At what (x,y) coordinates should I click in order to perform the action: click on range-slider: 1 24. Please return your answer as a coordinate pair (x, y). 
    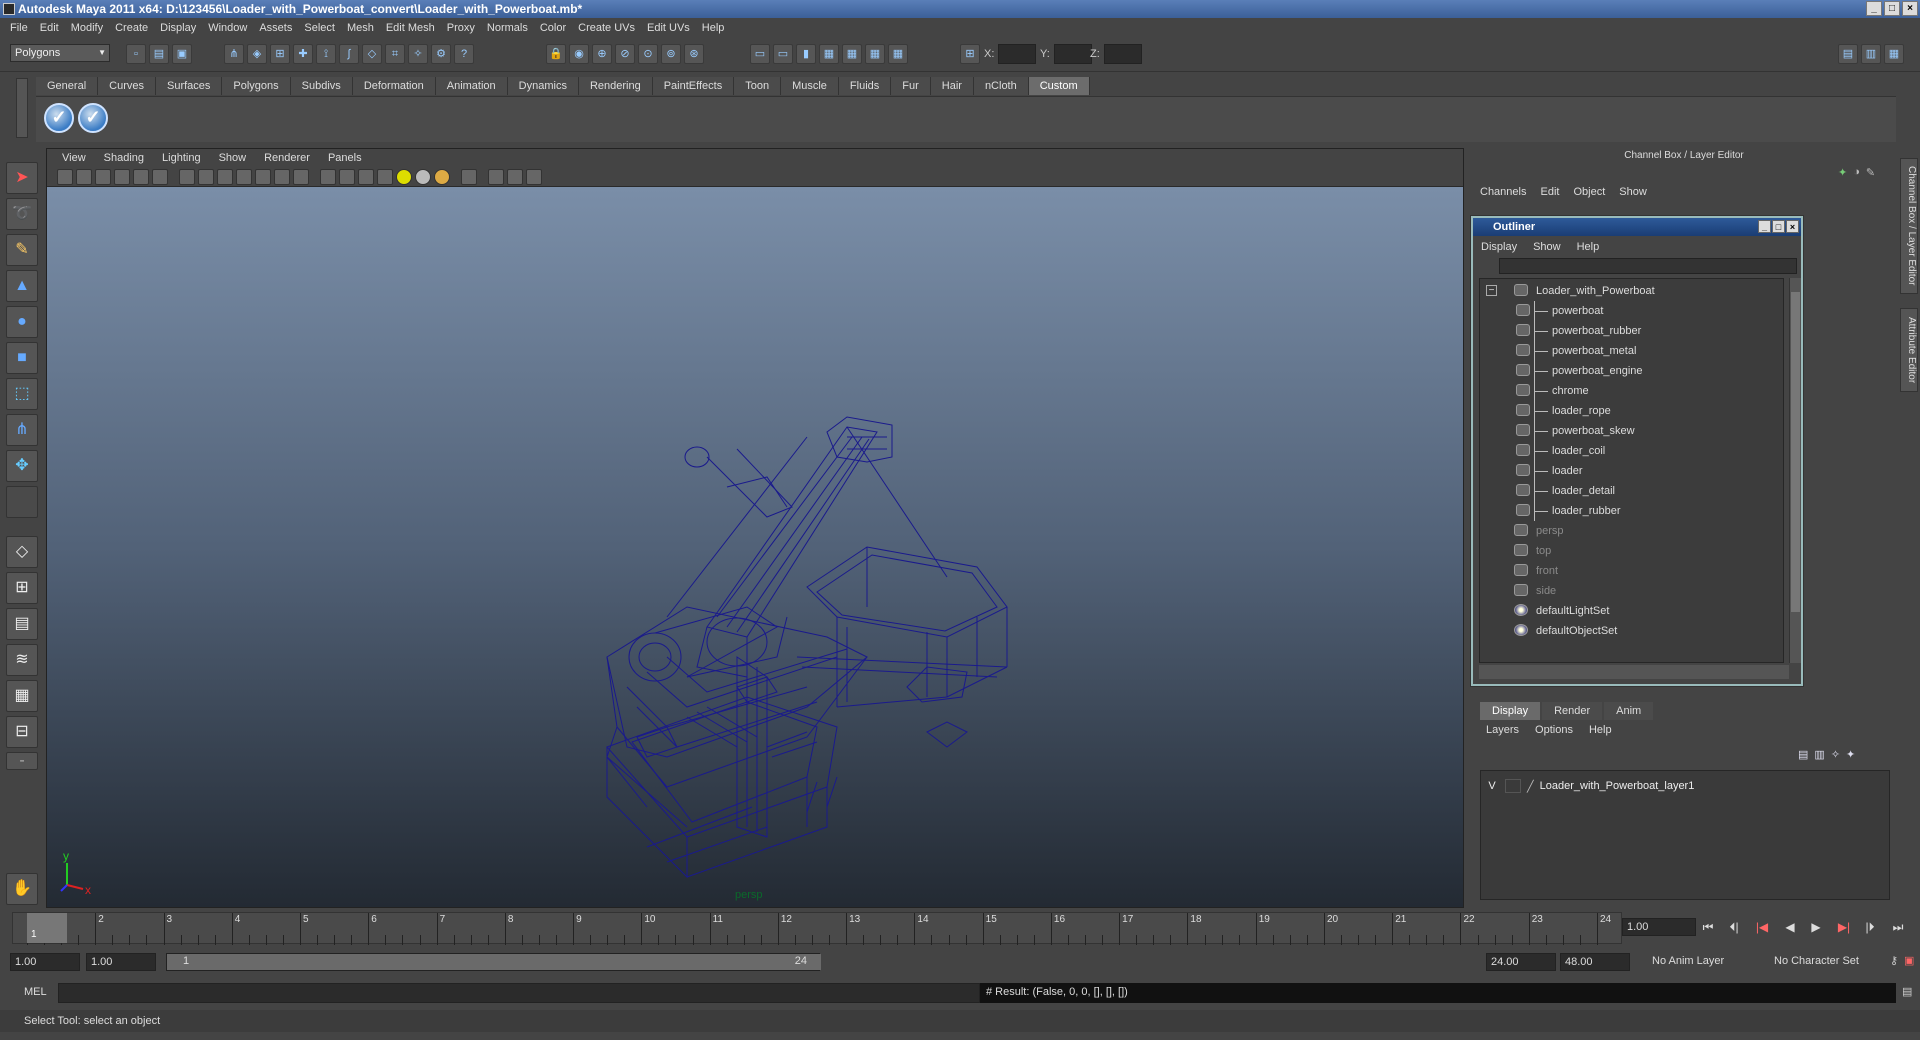
    Looking at the image, I should click on (493, 962).